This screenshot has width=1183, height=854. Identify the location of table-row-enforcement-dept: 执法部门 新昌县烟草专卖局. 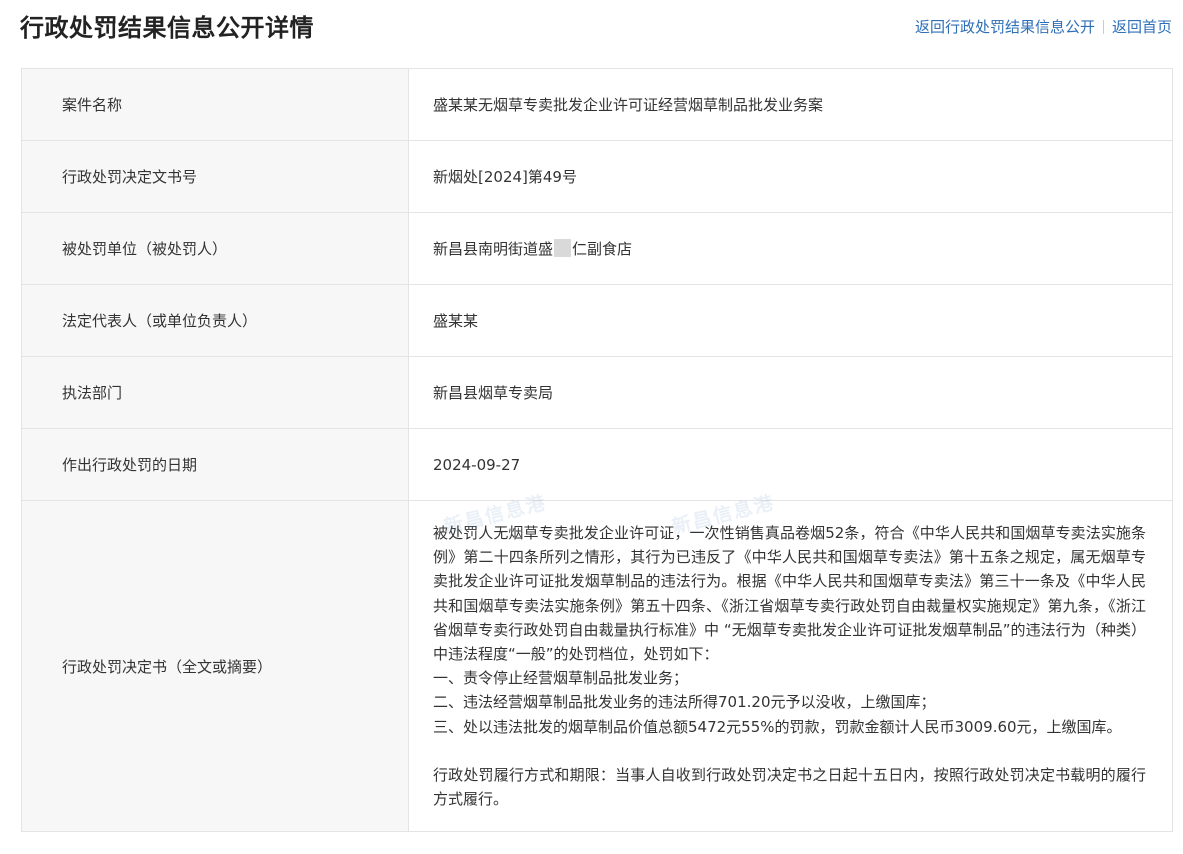
(597, 392).